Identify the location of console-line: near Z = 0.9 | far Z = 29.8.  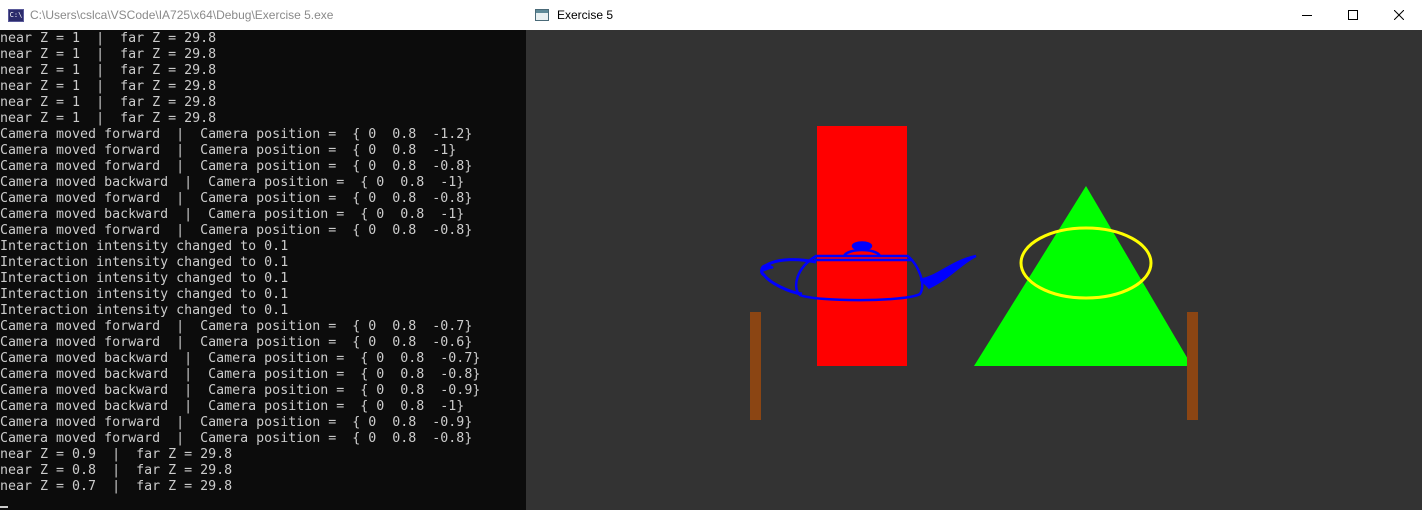
(116, 454).